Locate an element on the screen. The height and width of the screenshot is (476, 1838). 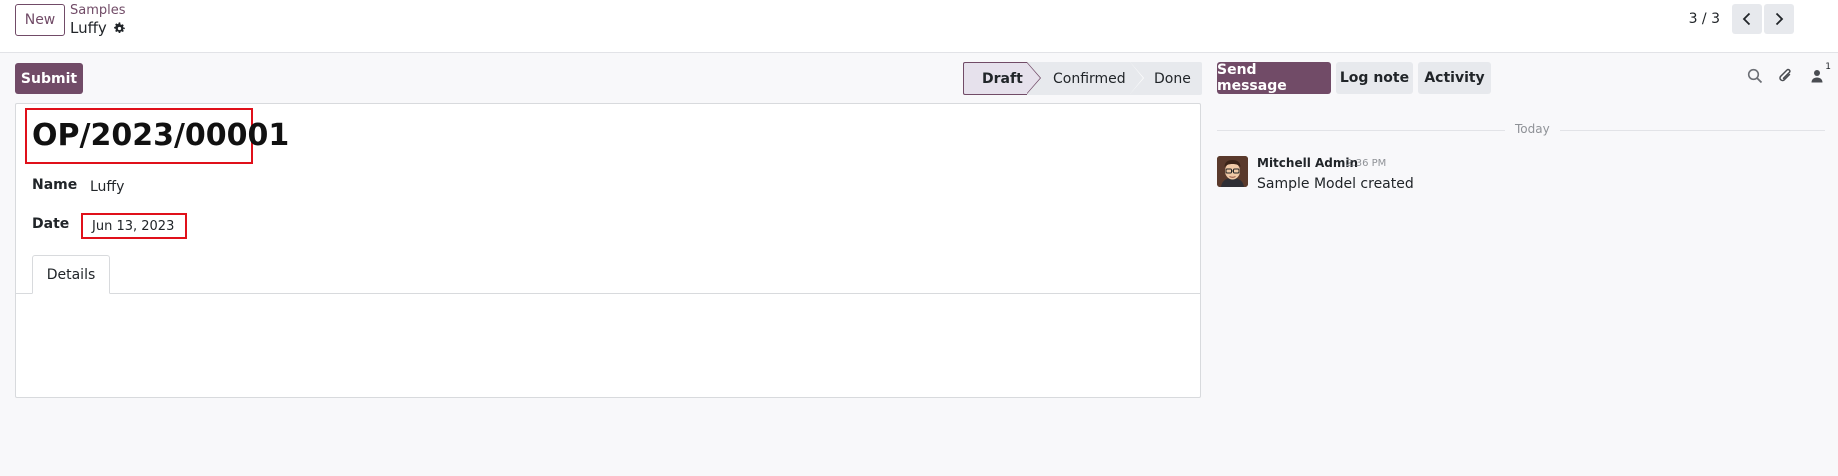
tab-label: Details is located at coordinates (71, 274).